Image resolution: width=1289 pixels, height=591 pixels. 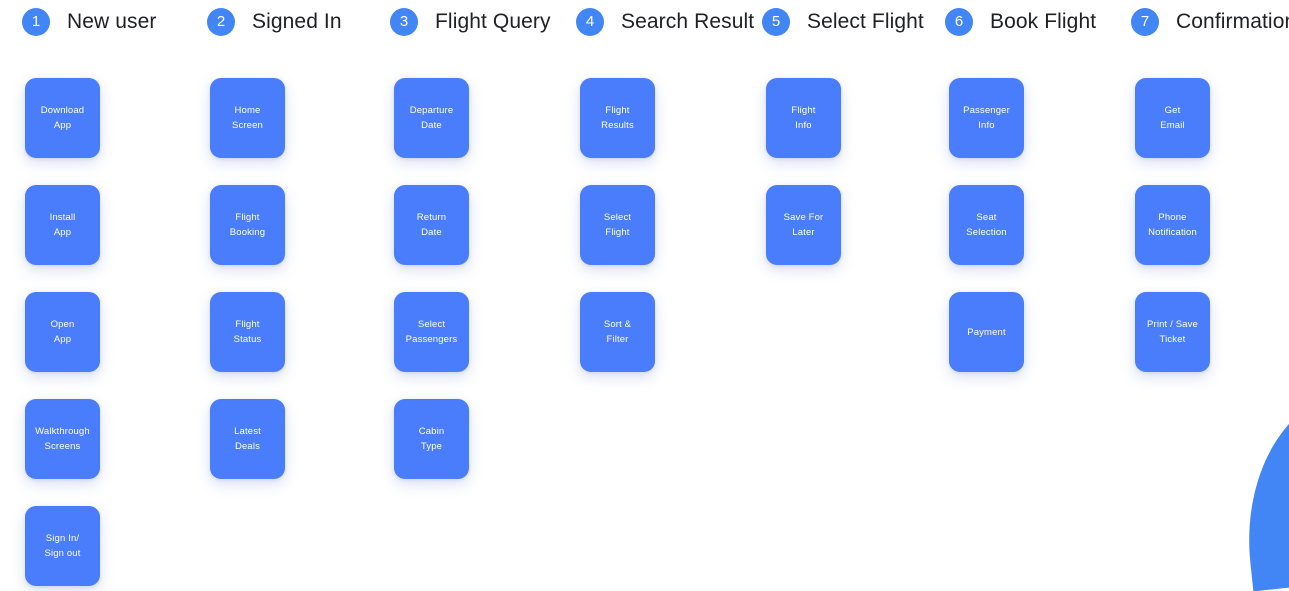 I want to click on step-header-7: 7 Confirmation, so click(x=1210, y=22).